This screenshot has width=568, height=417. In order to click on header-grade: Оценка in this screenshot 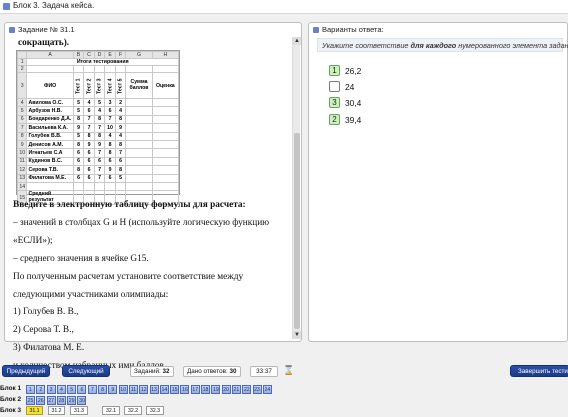, I will do `click(165, 85)`.